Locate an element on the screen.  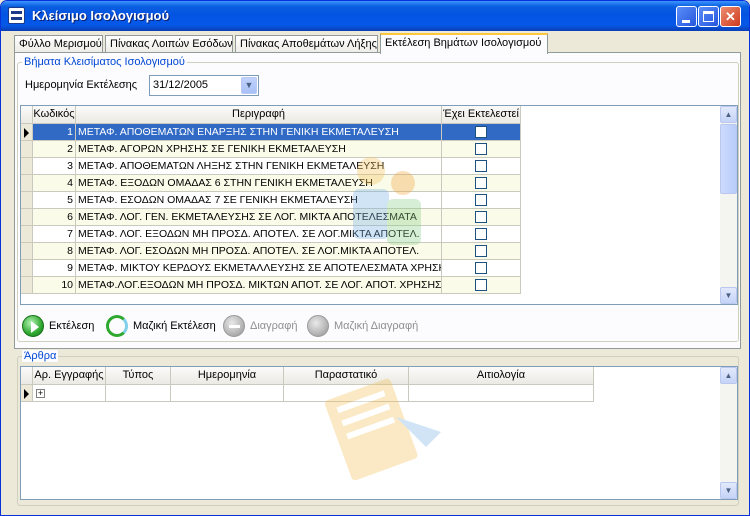
code-cell: 2 is located at coordinates (54, 149).